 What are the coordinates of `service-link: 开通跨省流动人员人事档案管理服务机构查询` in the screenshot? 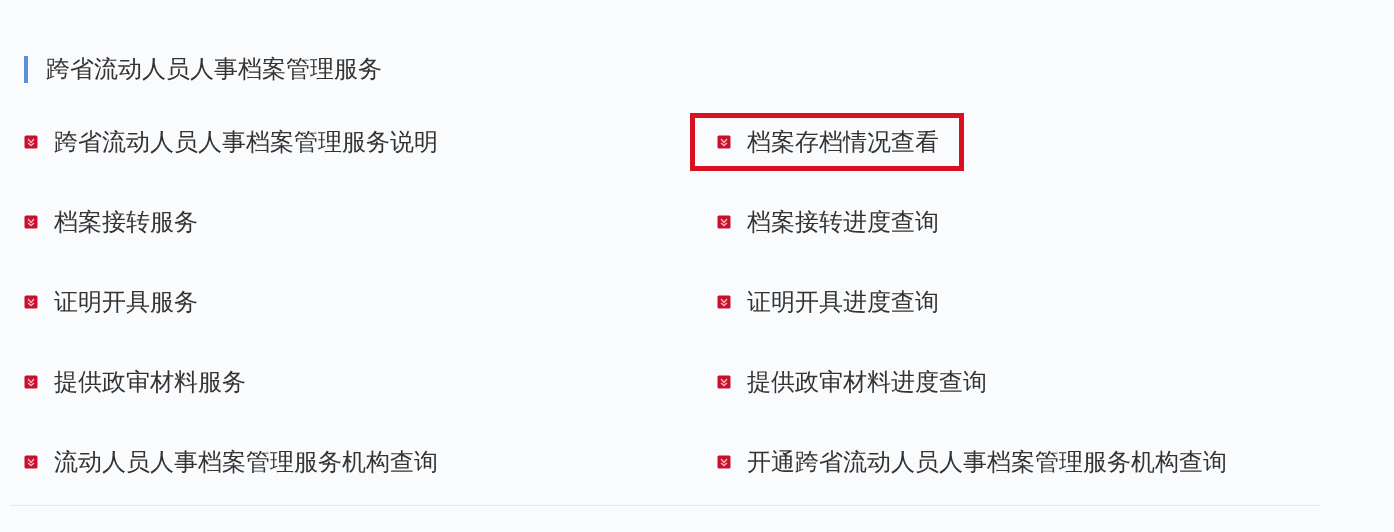 It's located at (971, 462).